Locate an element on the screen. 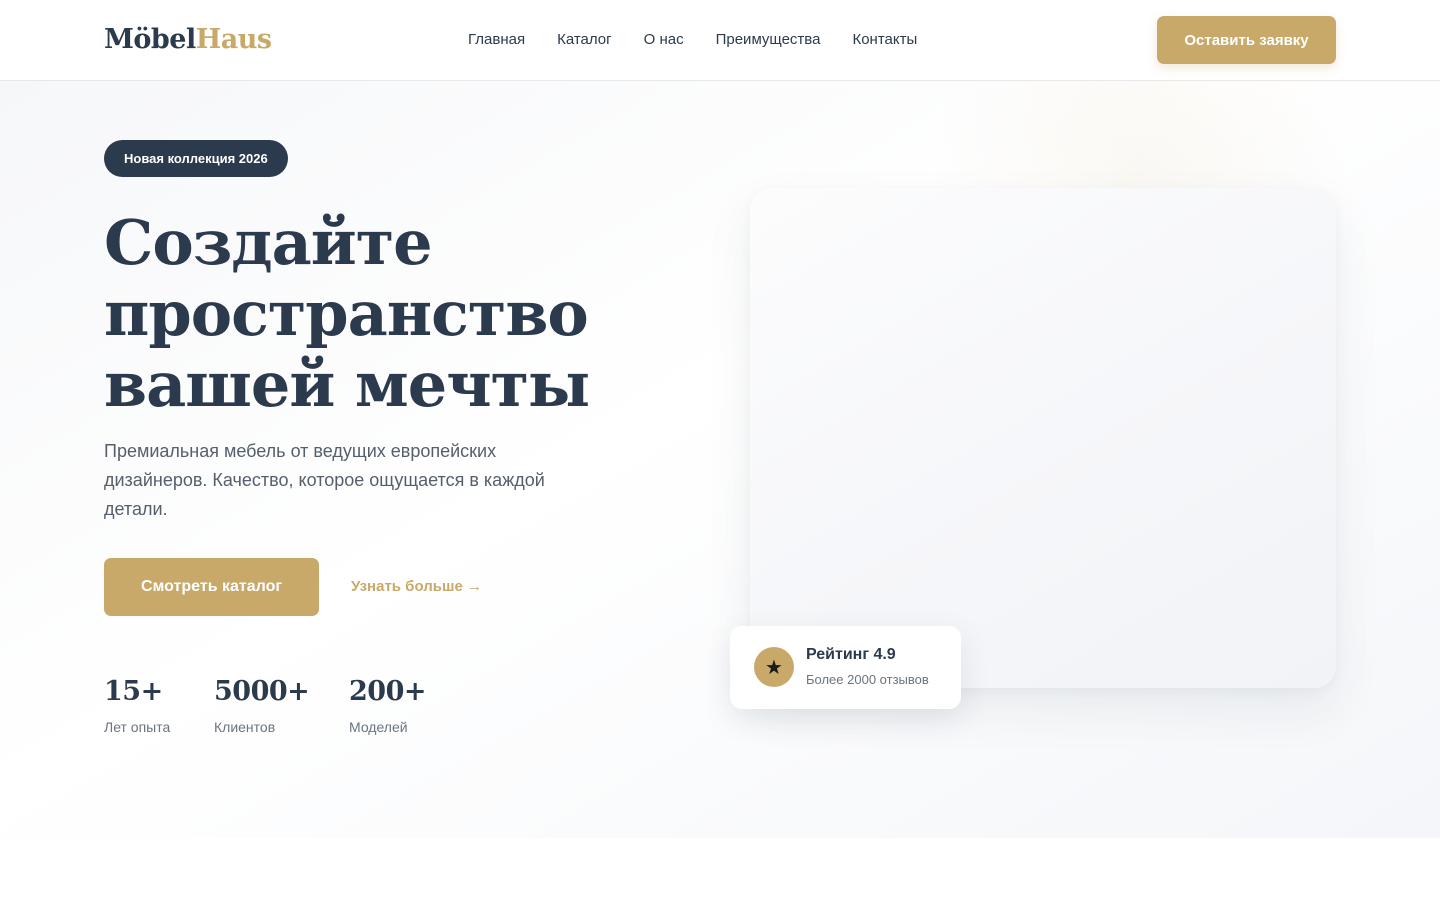  rating-card: ★ Рейтинг 4.9 Более 2000 отзывов is located at coordinates (845, 667).